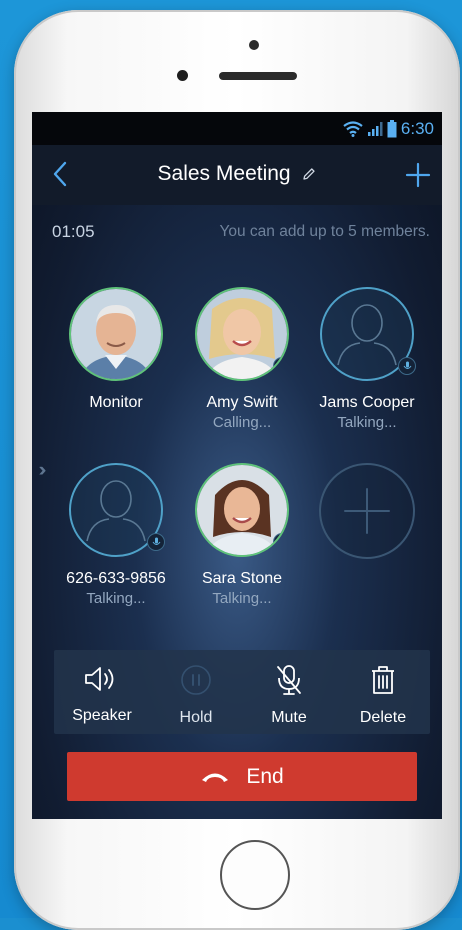 The width and height of the screenshot is (462, 930). I want to click on mute-mic-icon, so click(289, 680).